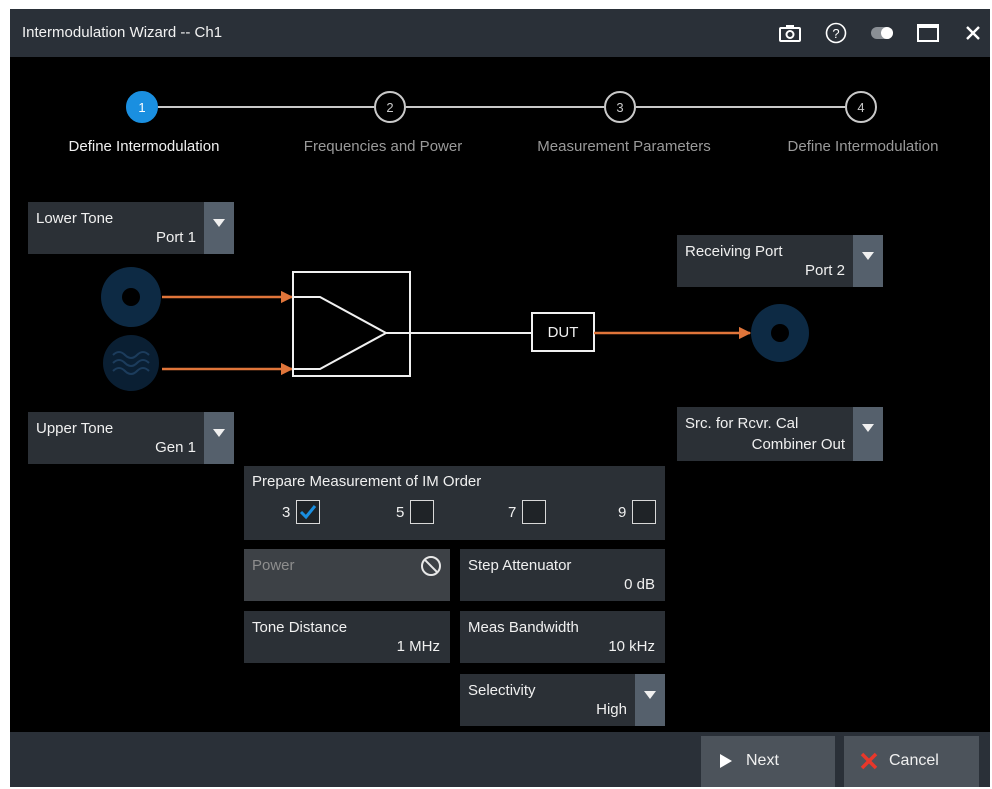  I want to click on src-rcvr-cal-dropdown: Src. for Rcvr. Cal Combiner Out, so click(780, 434).